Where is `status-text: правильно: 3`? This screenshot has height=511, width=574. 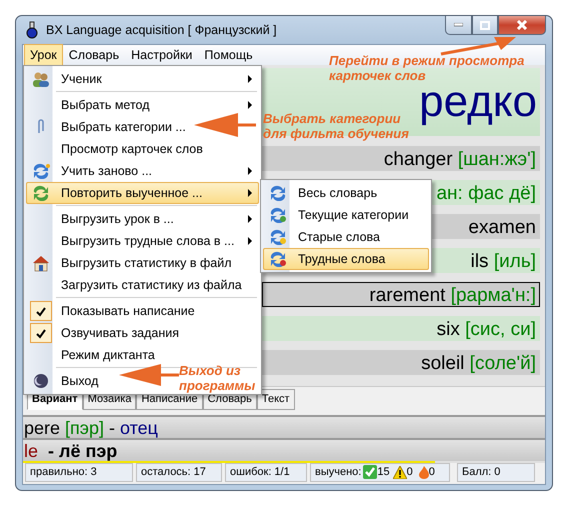 status-text: правильно: 3 is located at coordinates (79, 472).